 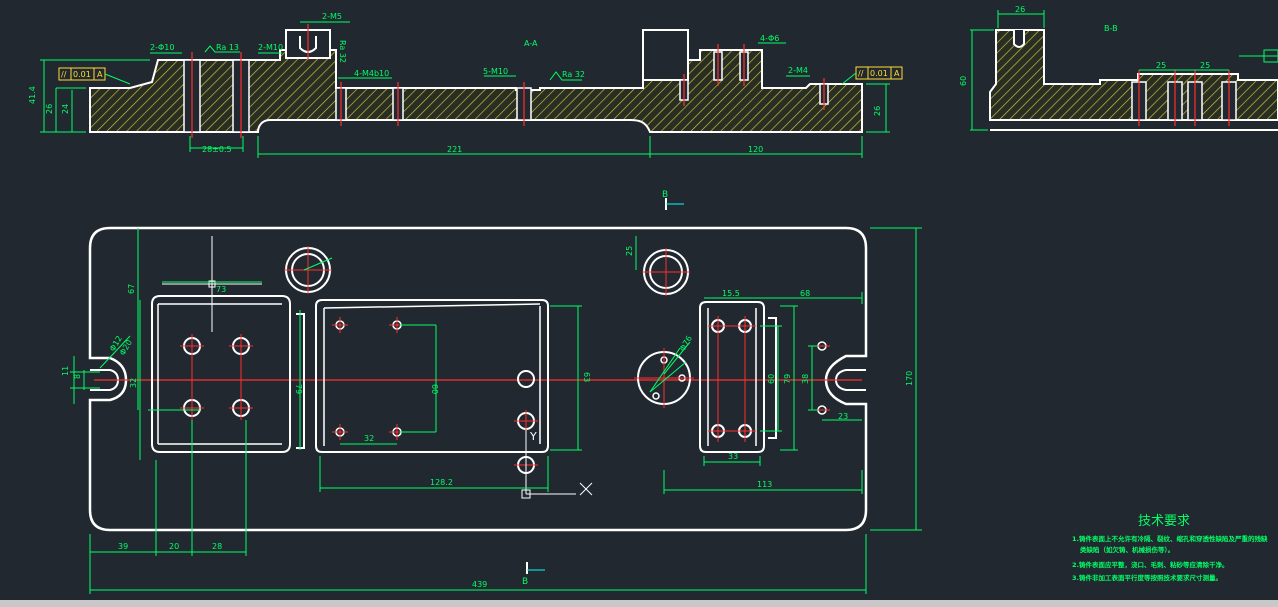 I want to click on status-bar, so click(x=639, y=603).